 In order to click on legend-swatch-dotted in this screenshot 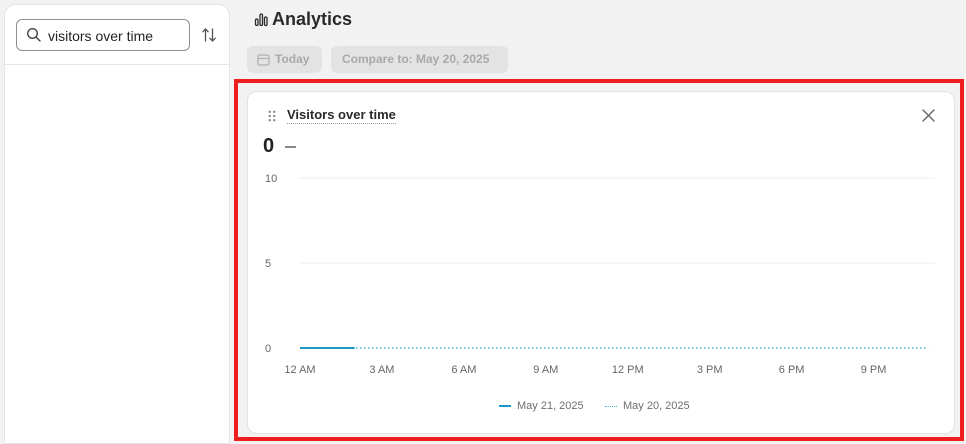, I will do `click(611, 406)`.